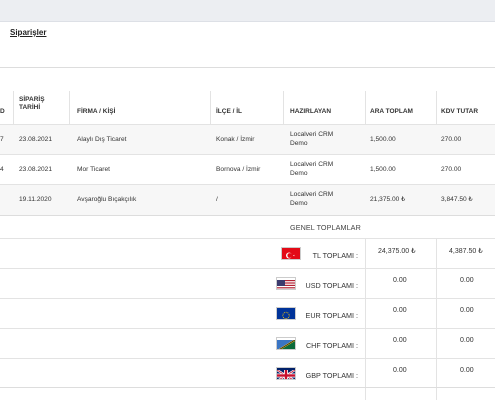 Image resolution: width=495 pixels, height=401 pixels. I want to click on col-header-prepared-by: HAZIRLAYAN, so click(310, 112).